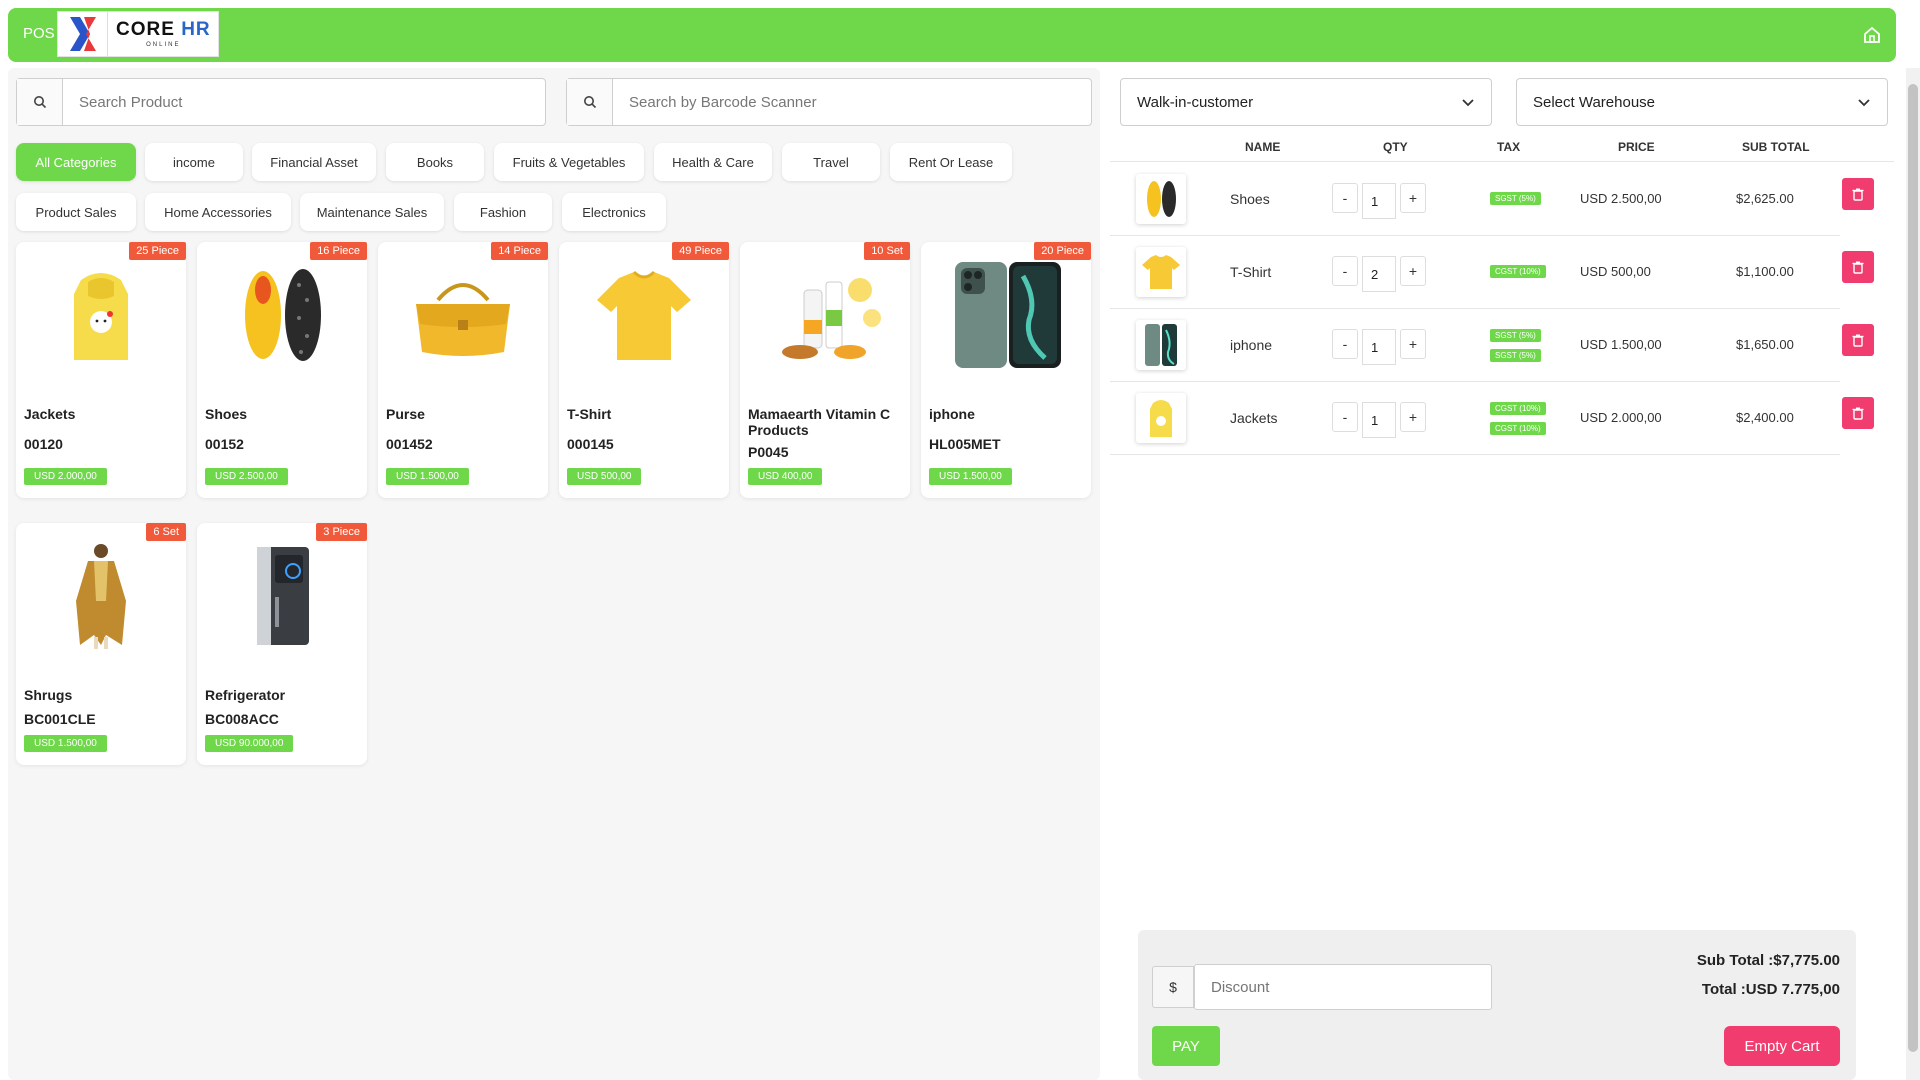  Describe the element at coordinates (852, 102) in the screenshot. I see `barcode-search-input` at that location.